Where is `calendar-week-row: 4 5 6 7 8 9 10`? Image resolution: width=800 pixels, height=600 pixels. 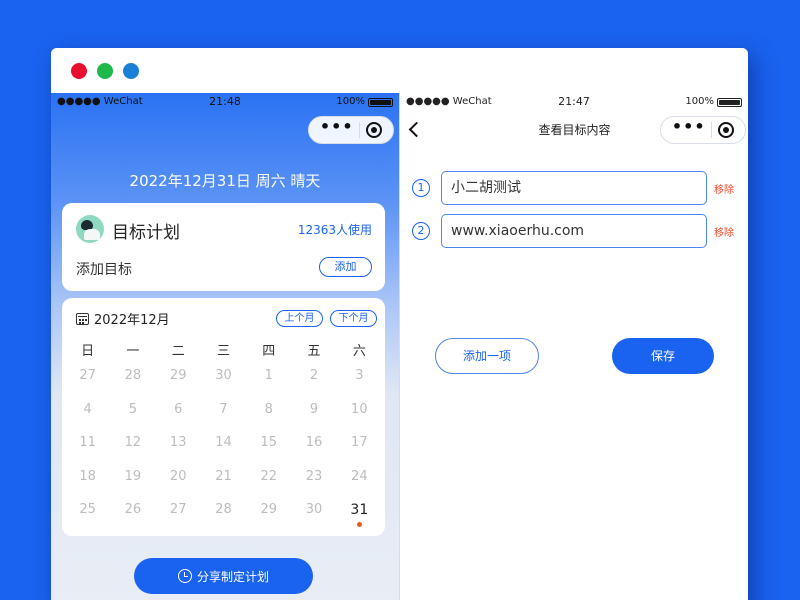
calendar-week-row: 4 5 6 7 8 9 10 is located at coordinates (223, 419).